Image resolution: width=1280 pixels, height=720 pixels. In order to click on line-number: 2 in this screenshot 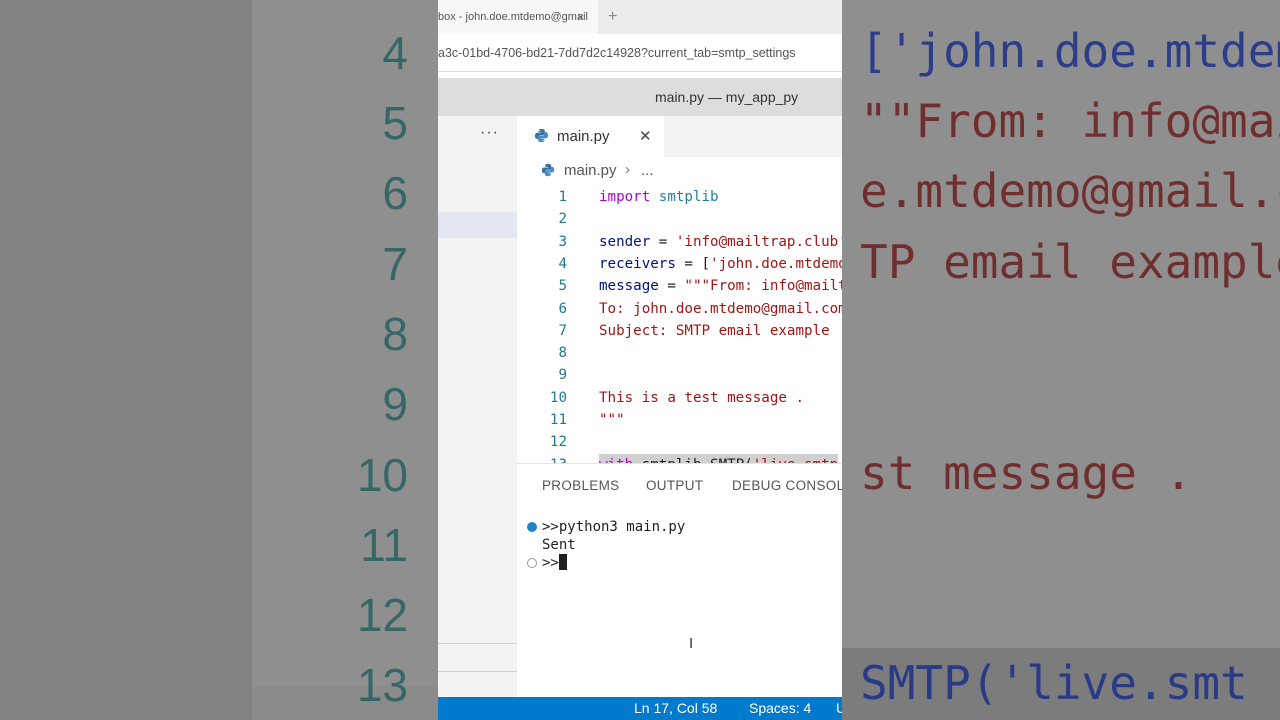, I will do `click(562, 219)`.